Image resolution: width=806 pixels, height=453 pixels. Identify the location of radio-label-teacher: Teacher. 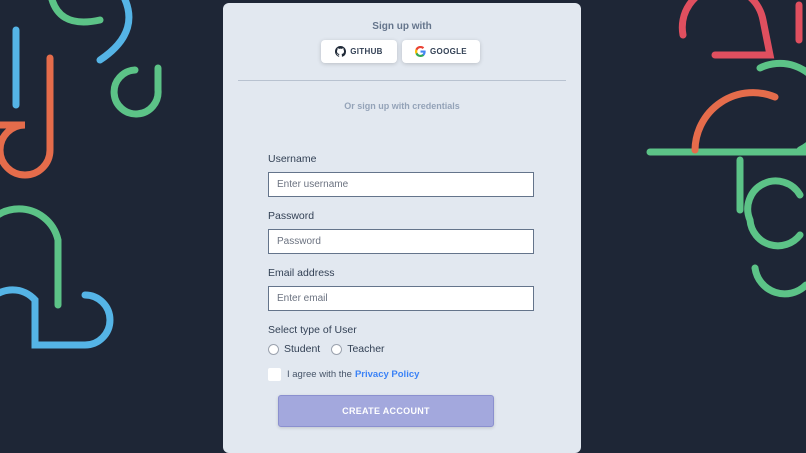
(366, 349).